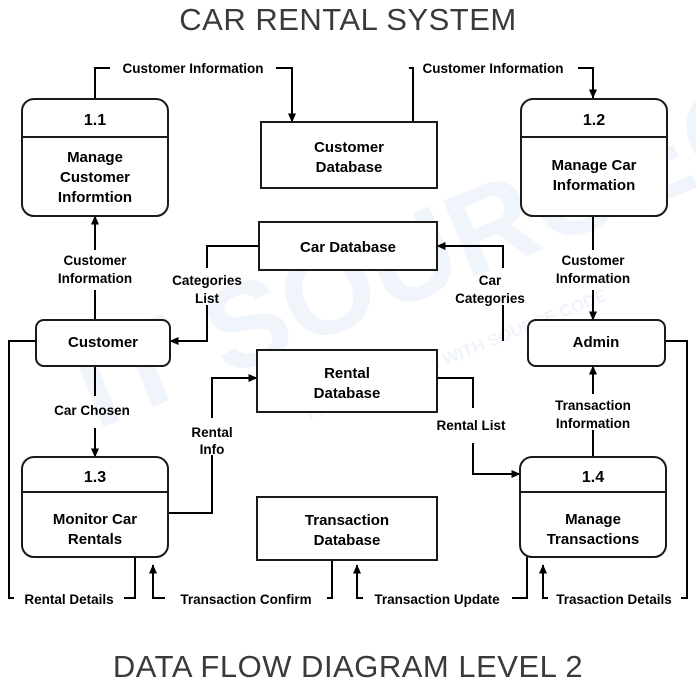 This screenshot has width=696, height=696. I want to click on flow-line-f13-b, so click(358, 581).